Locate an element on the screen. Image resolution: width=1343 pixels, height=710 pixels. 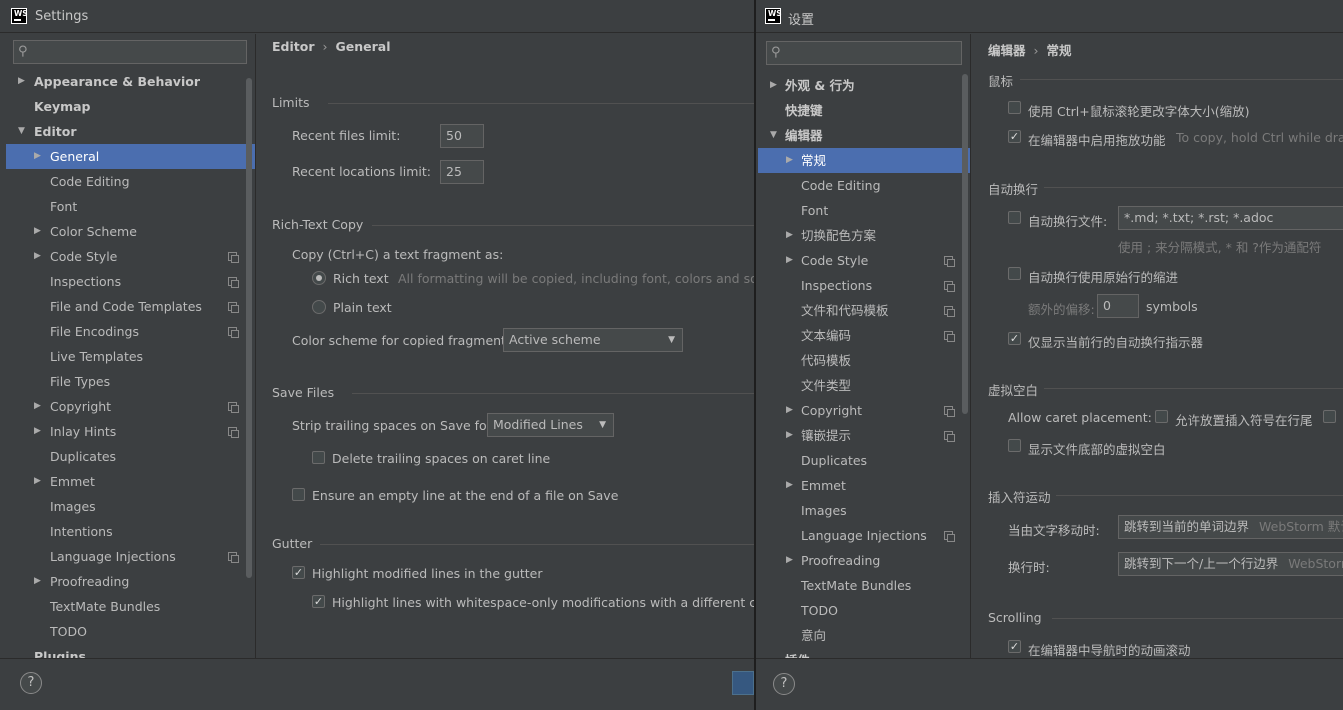
tree-item: ▶ Inlay Hints is located at coordinates (130, 431).